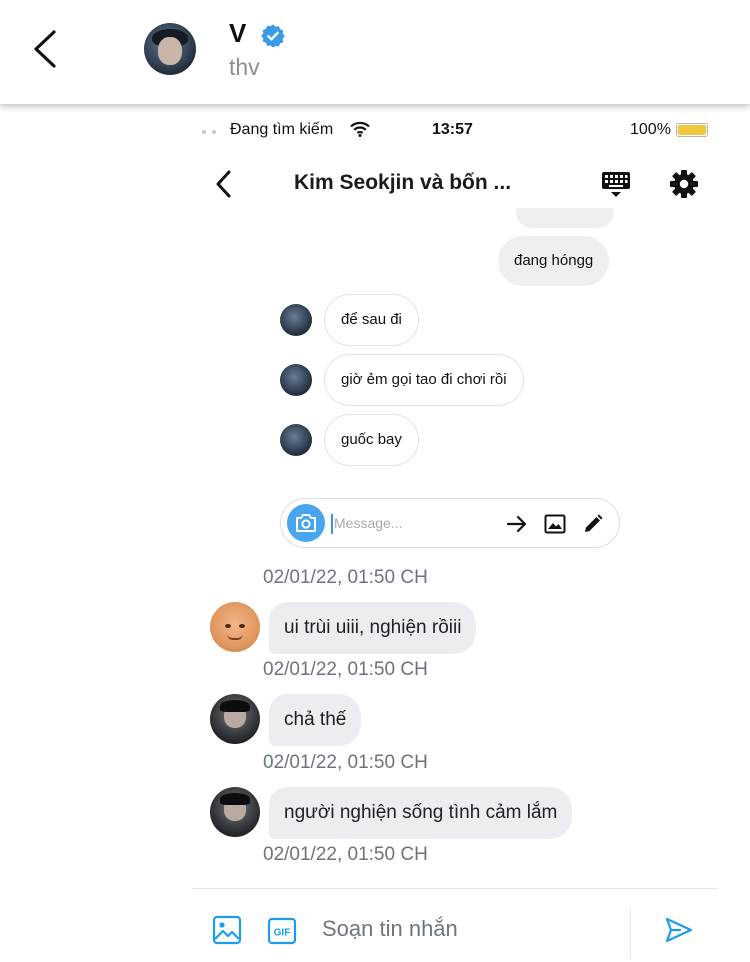  I want to click on carrier-text: Đang tìm kiếm, so click(282, 129).